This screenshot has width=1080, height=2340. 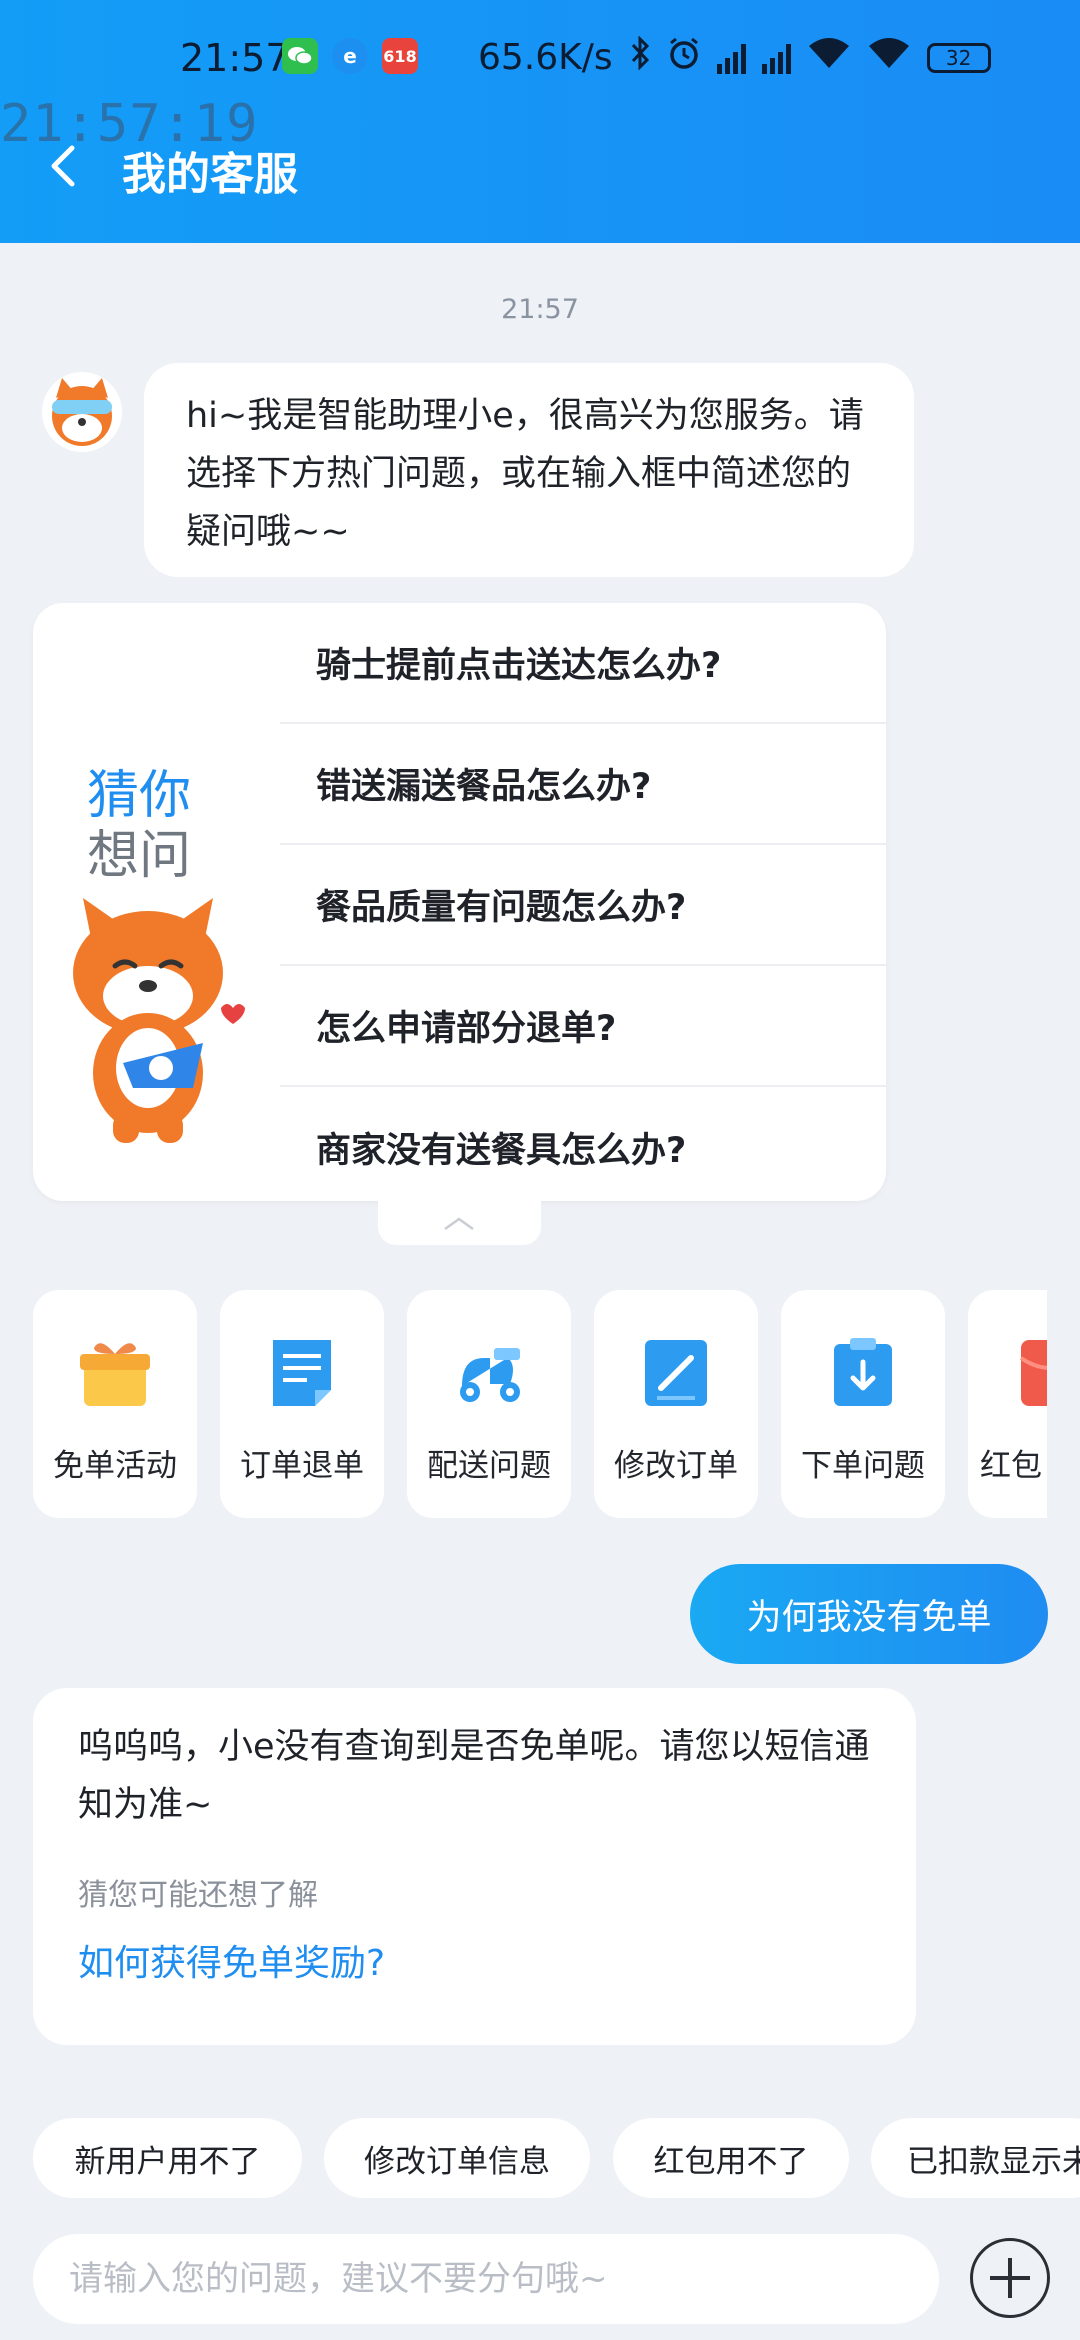 I want to click on shiba-mascot-illustration, so click(x=155, y=1018).